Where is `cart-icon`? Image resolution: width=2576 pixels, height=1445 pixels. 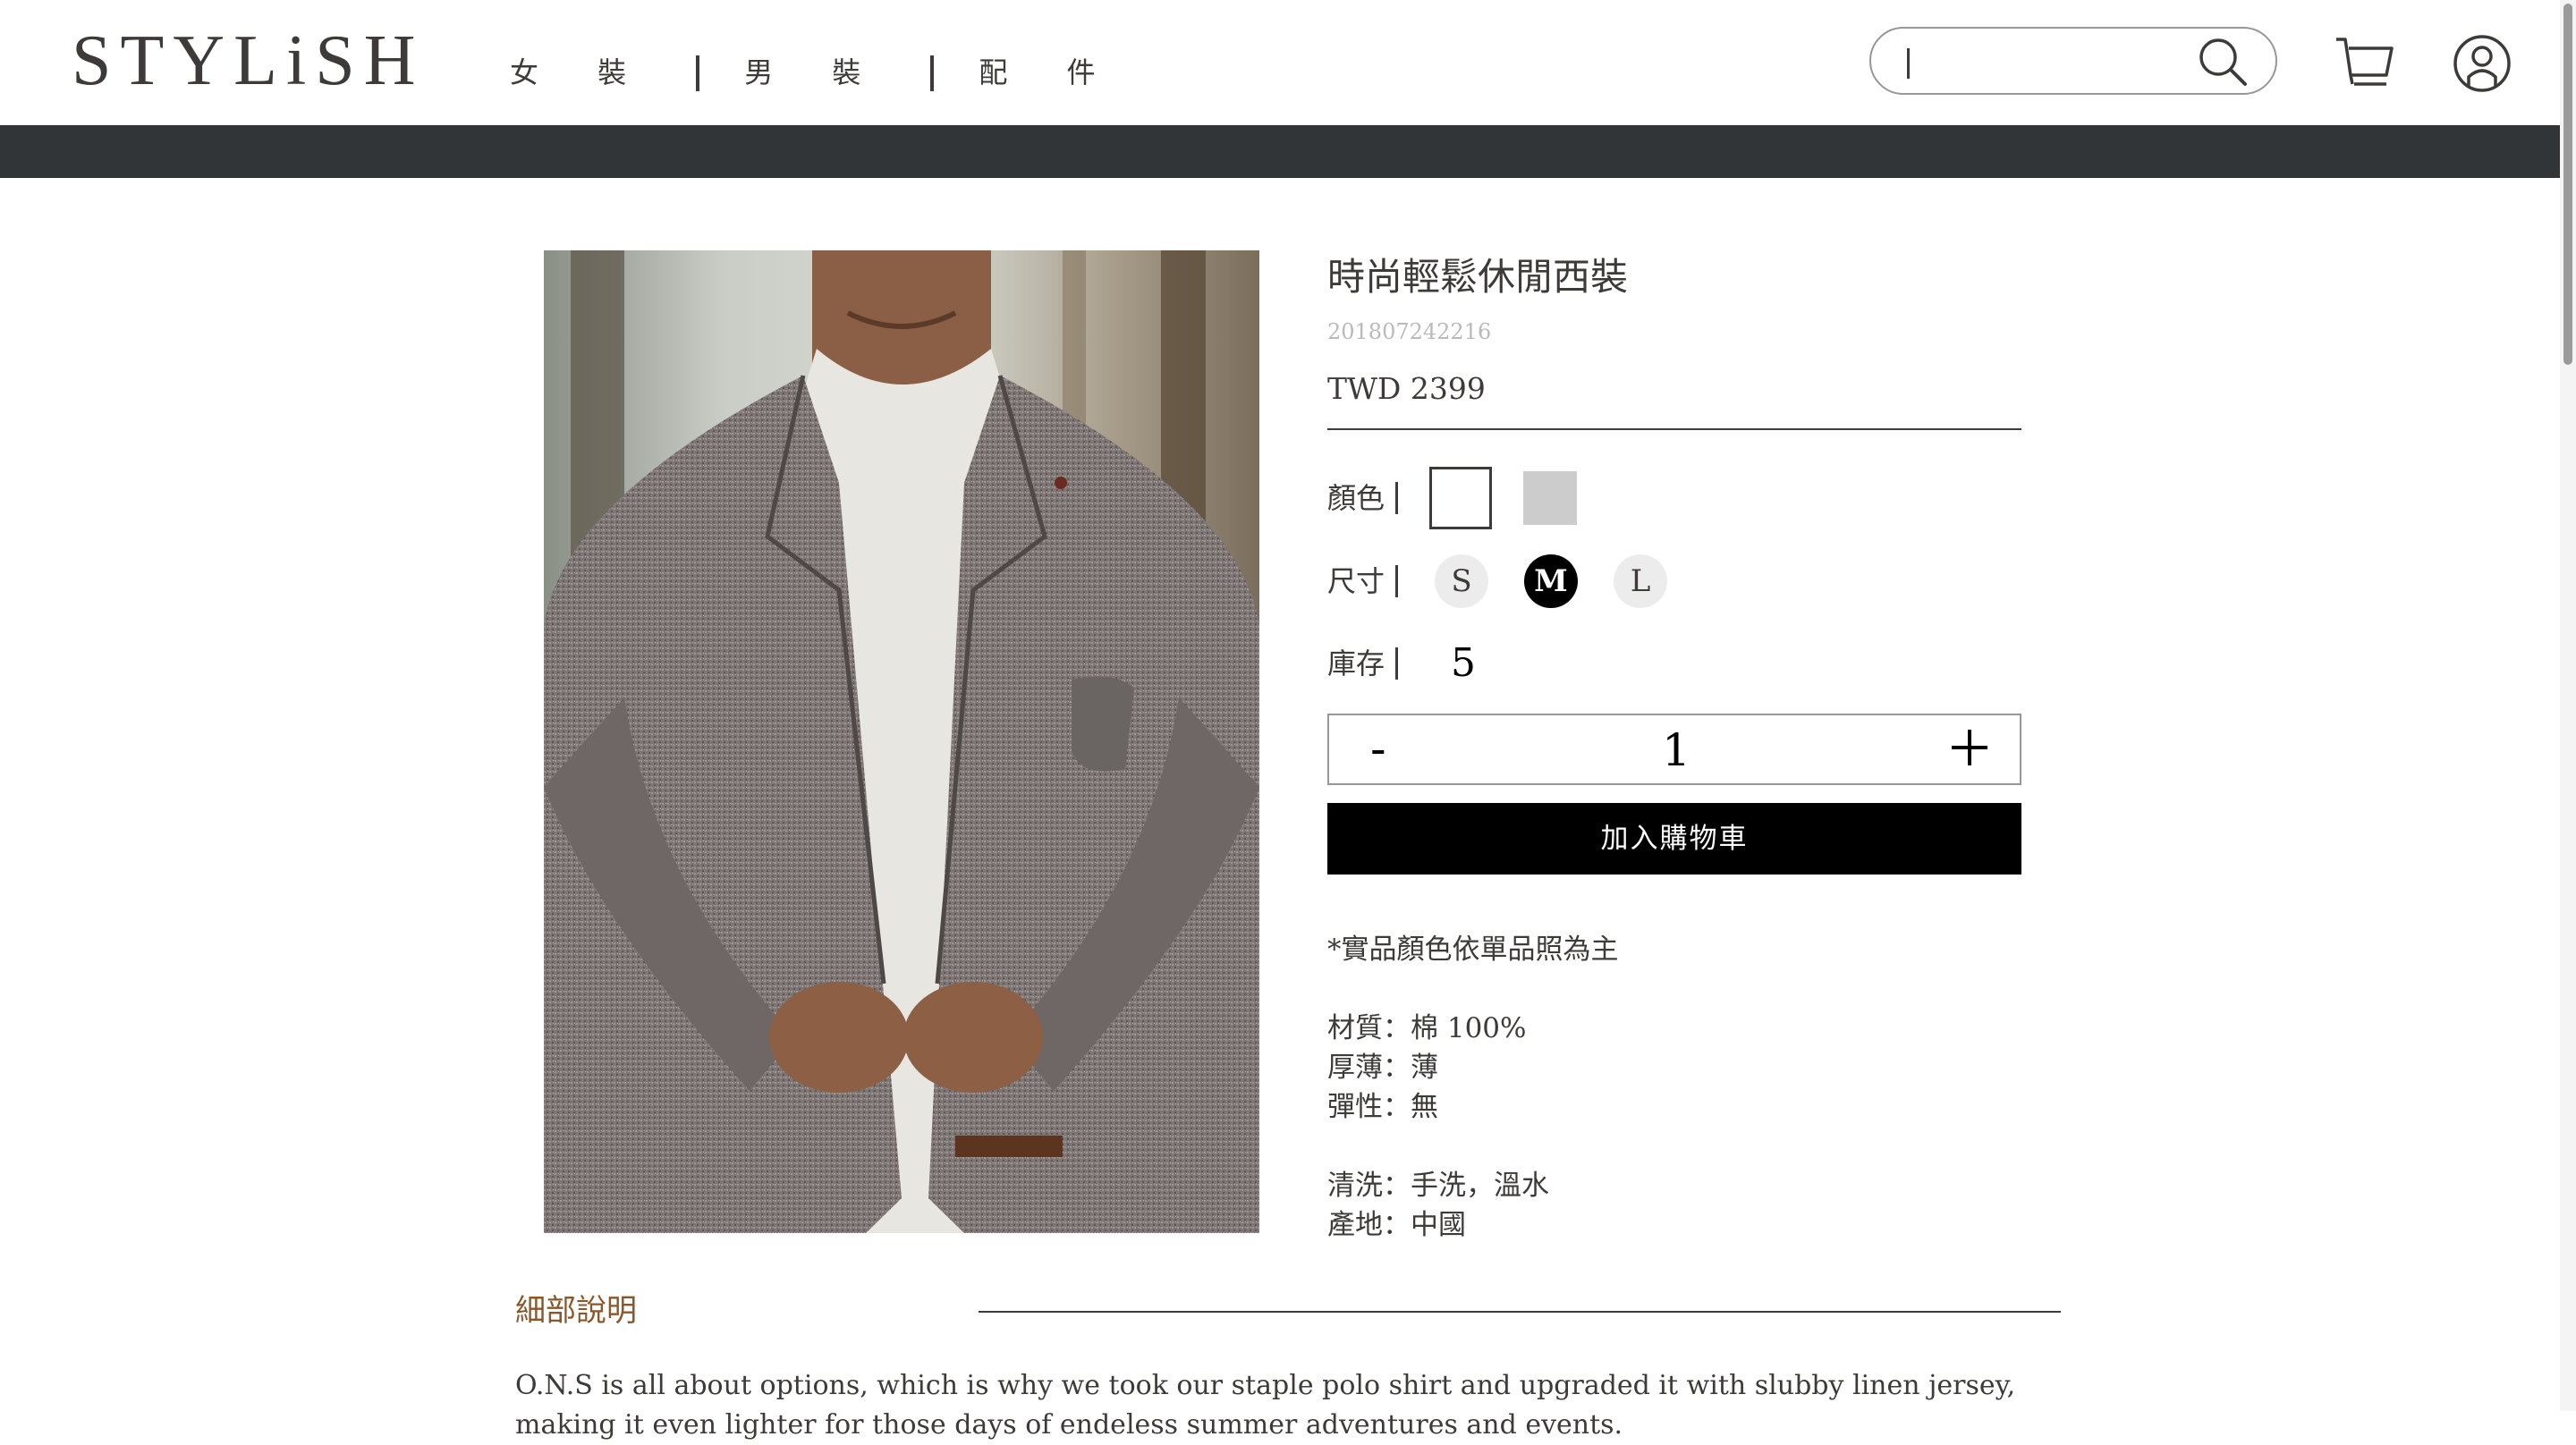 cart-icon is located at coordinates (2364, 63).